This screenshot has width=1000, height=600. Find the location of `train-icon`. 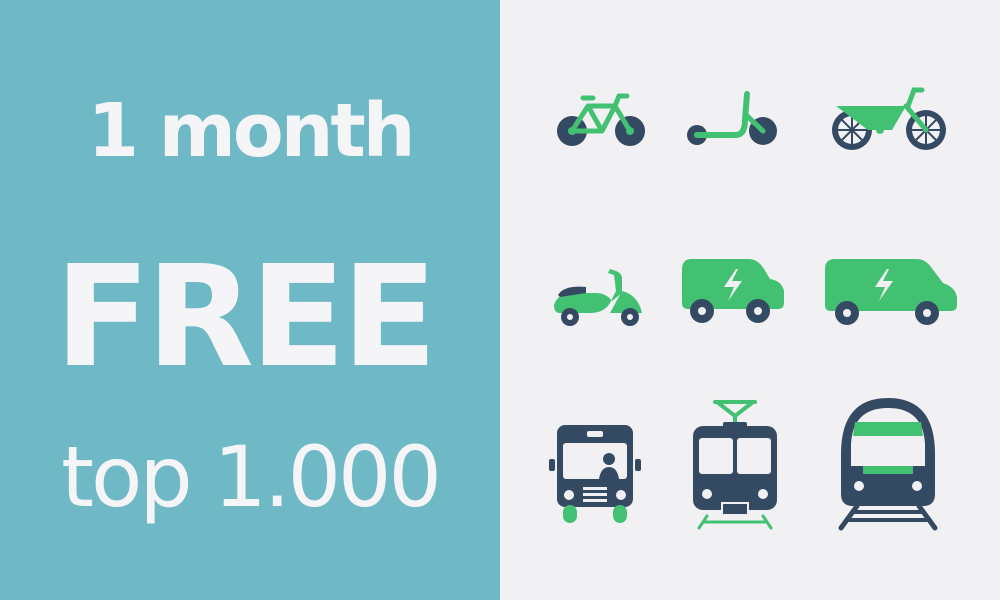

train-icon is located at coordinates (888, 464).